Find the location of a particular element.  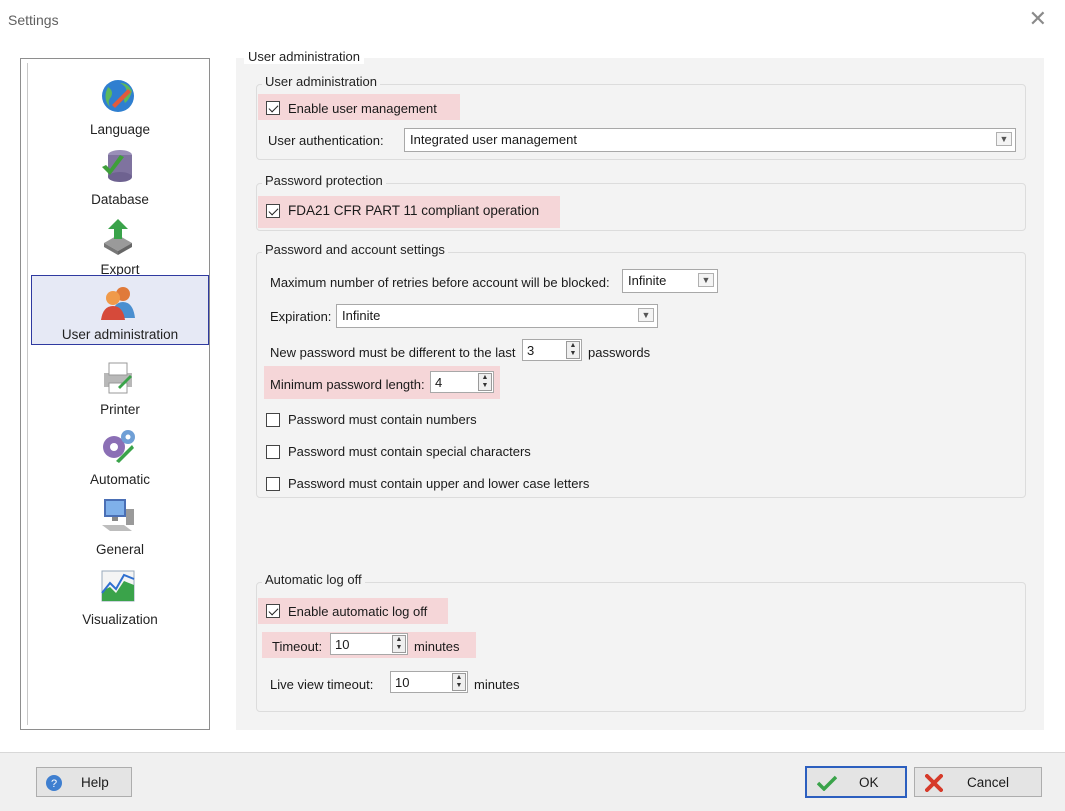

sidebar-item-label: General is located at coordinates (120, 549).